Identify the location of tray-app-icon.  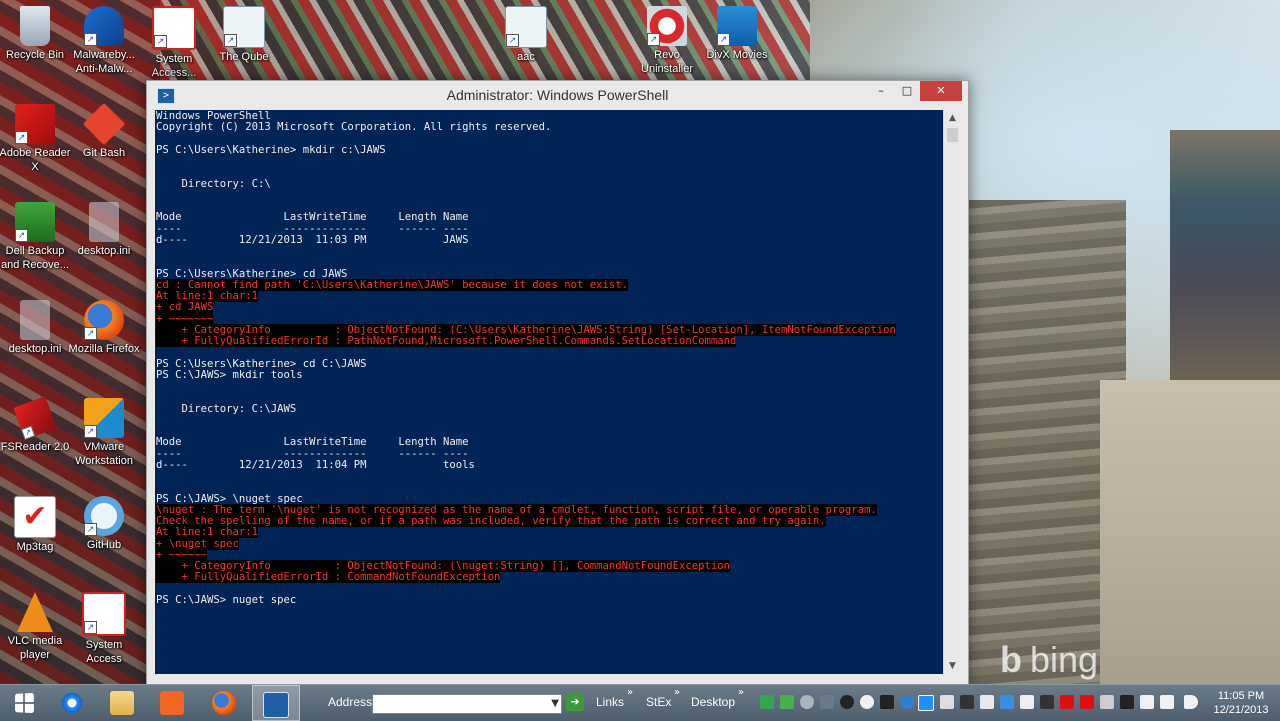
(767, 702).